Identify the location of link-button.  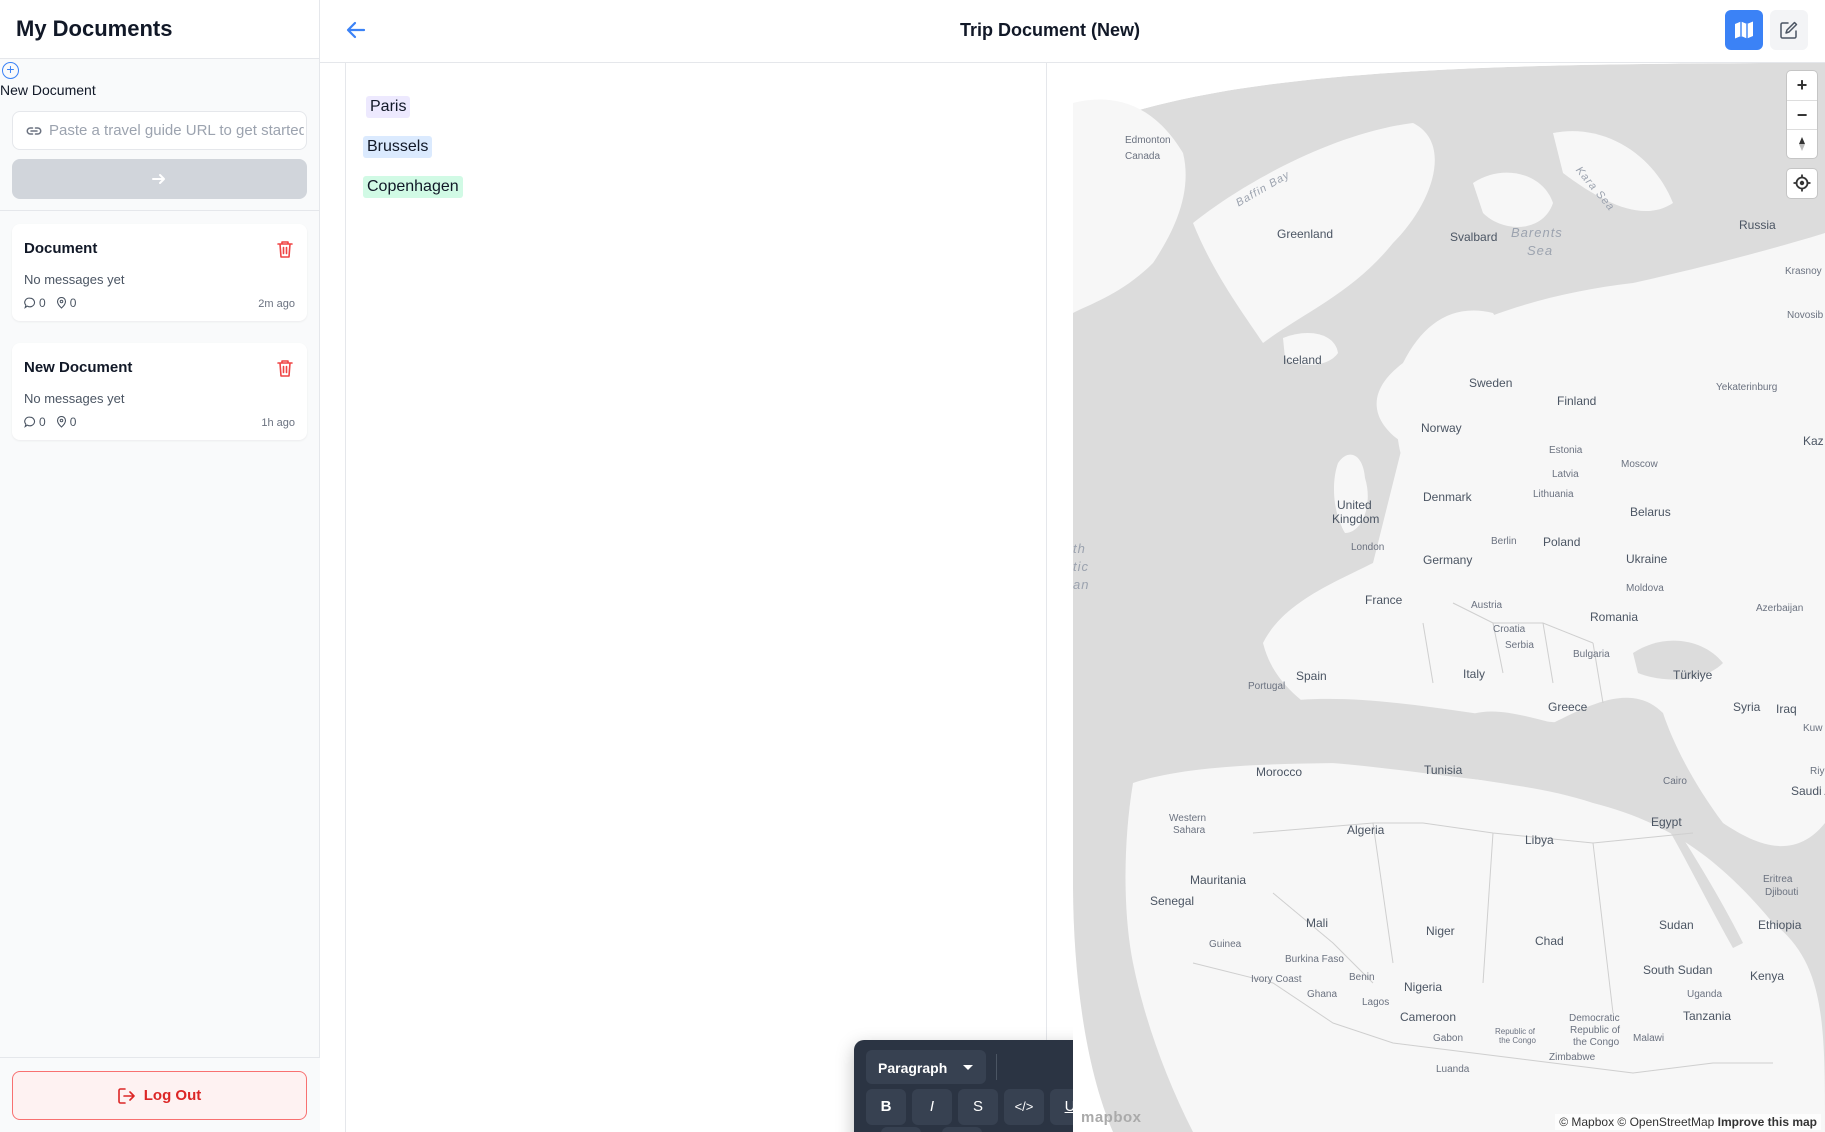
(901, 1129).